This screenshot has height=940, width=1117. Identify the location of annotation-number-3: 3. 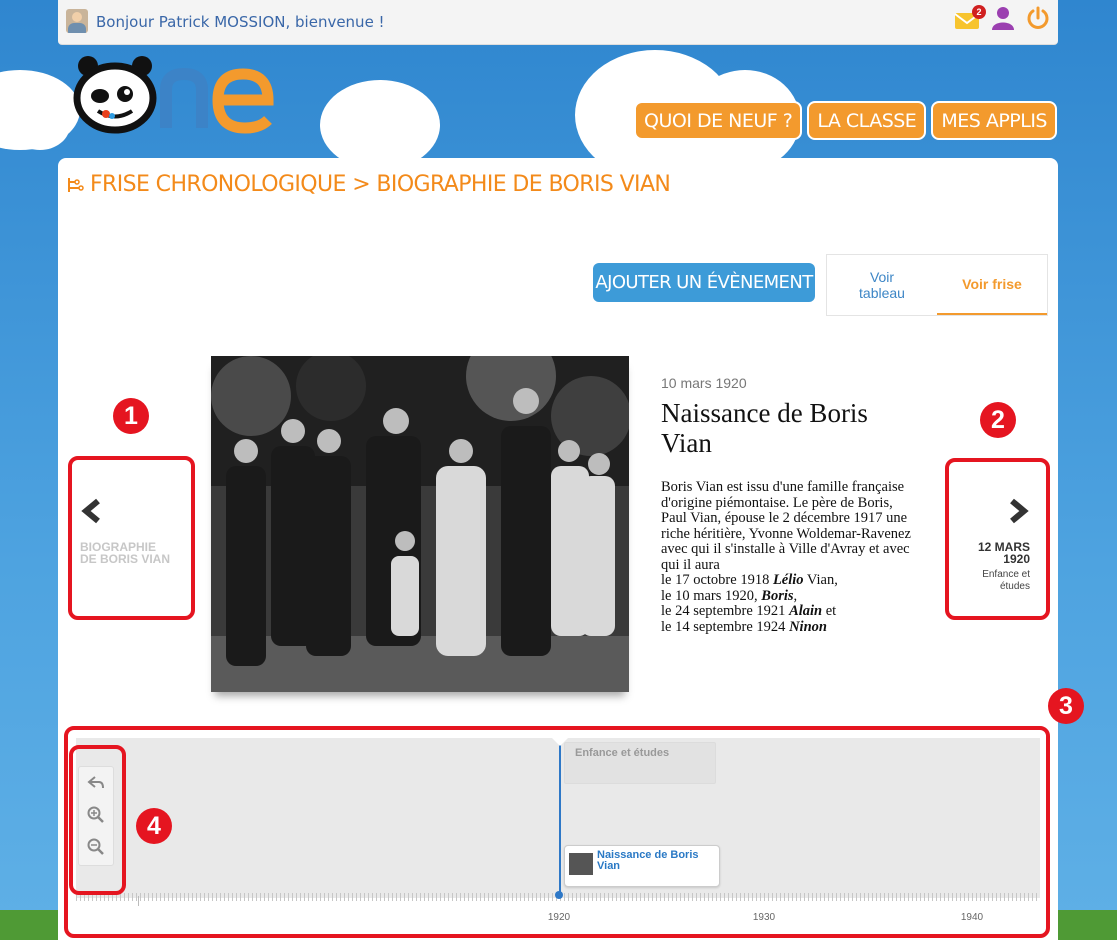
(1066, 706).